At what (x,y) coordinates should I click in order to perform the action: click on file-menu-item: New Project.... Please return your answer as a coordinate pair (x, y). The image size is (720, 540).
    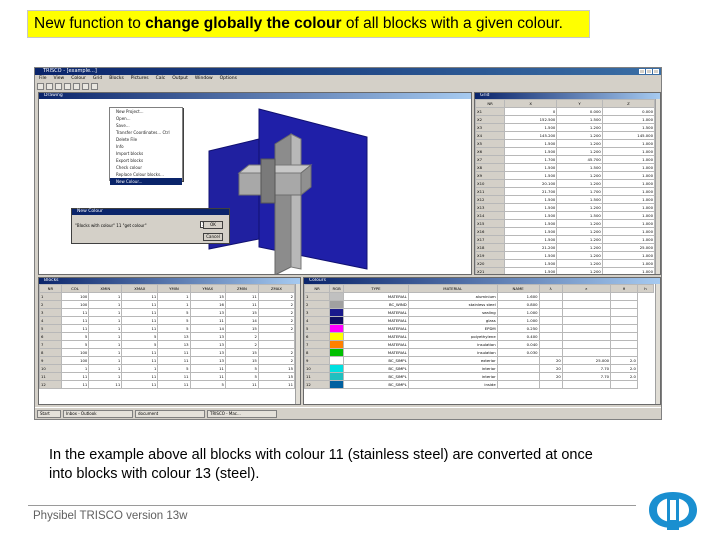
    Looking at the image, I should click on (146, 111).